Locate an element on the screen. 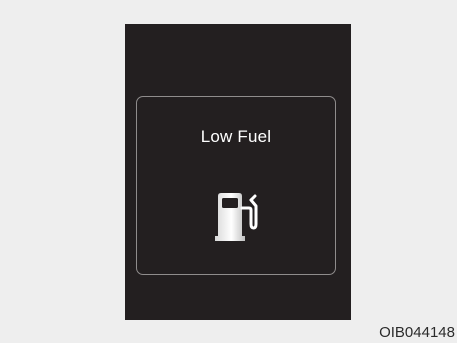  figure-code-label: OIB044148 is located at coordinates (417, 332).